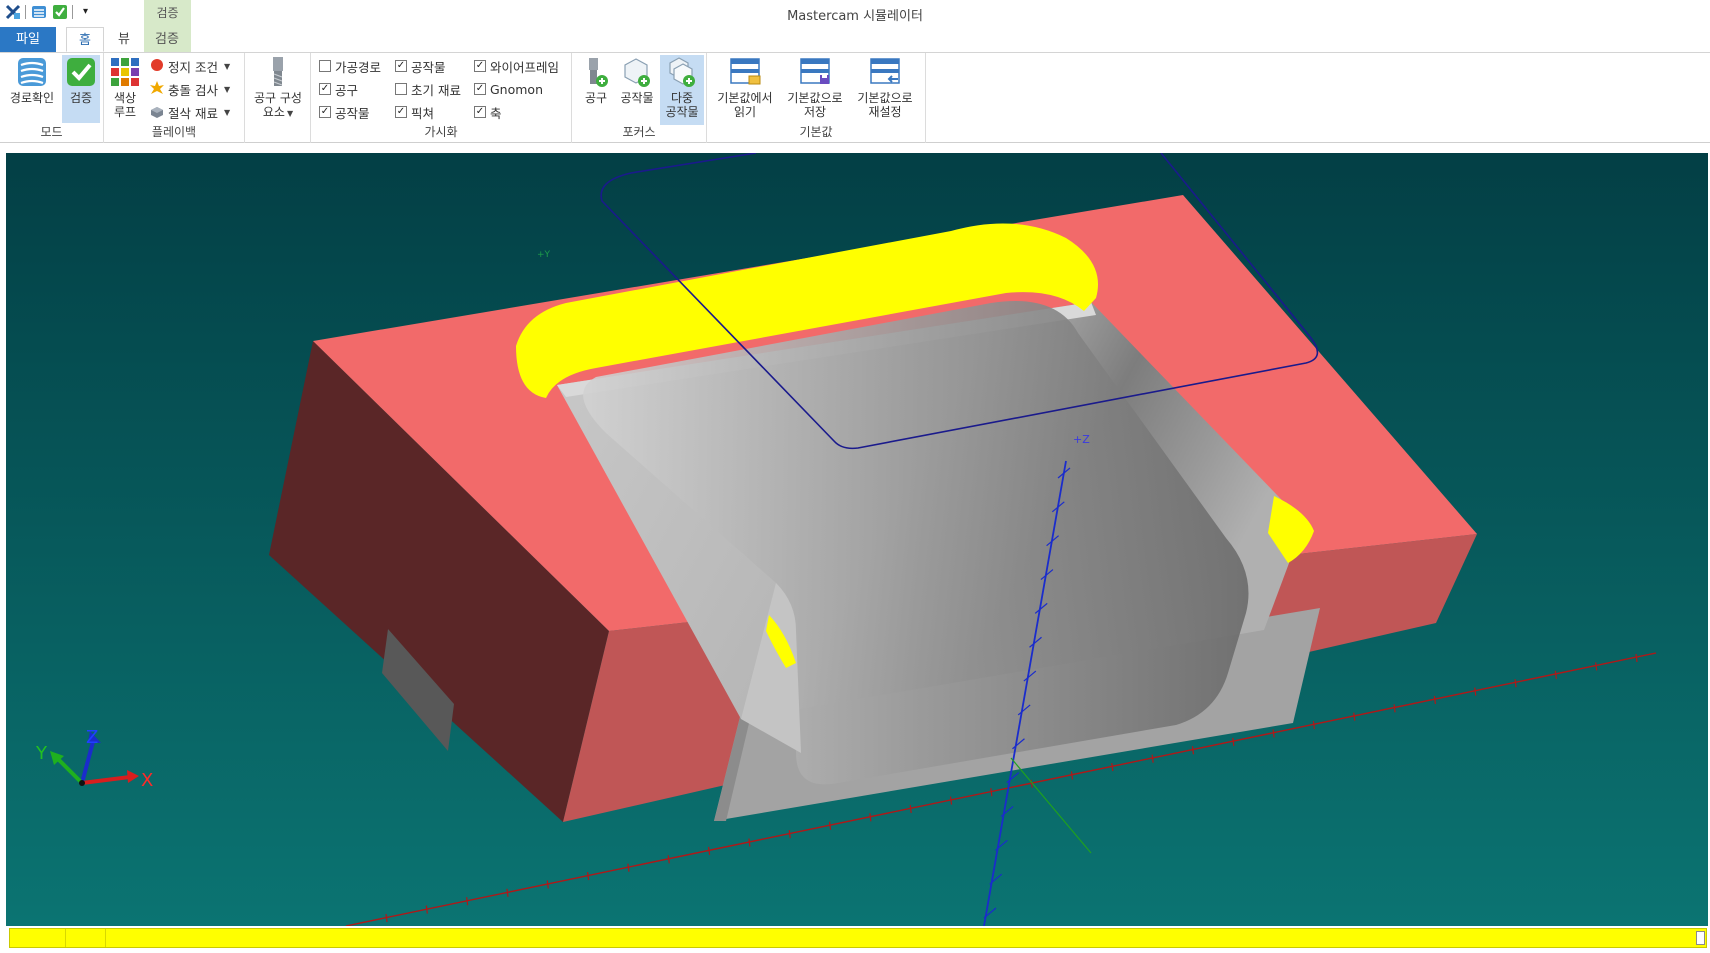 The height and width of the screenshot is (953, 1710). I want to click on multi-workpiece-label-2: 공작물, so click(682, 112).